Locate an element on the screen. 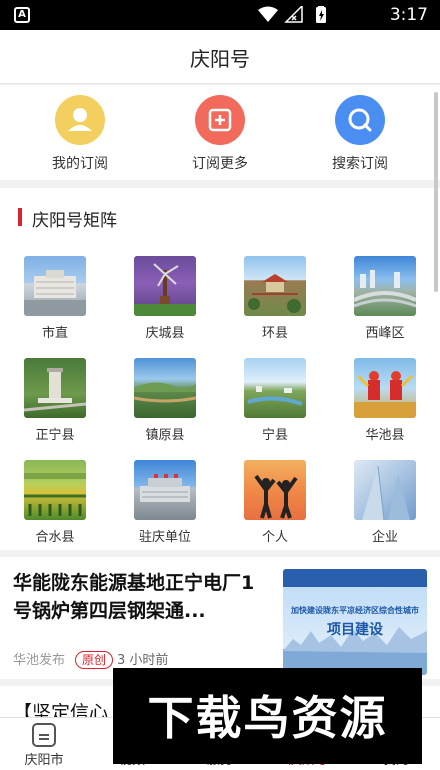 The width and height of the screenshot is (440, 770). matrix-item-huanxian: 环县 is located at coordinates (275, 298).